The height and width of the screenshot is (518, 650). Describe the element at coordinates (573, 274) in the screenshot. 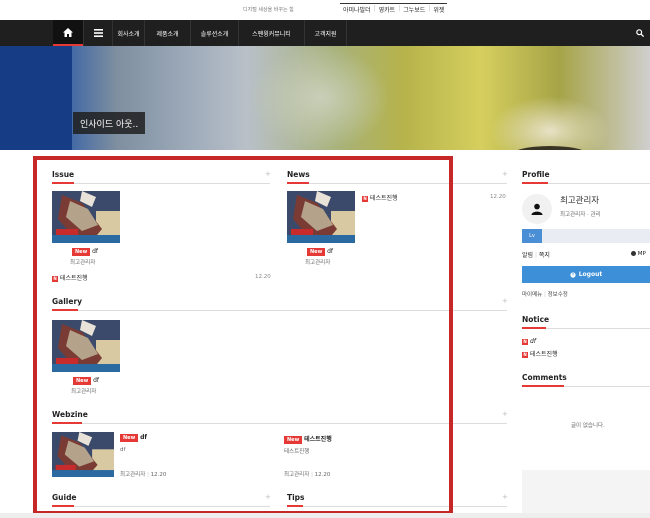

I see `power-icon` at that location.